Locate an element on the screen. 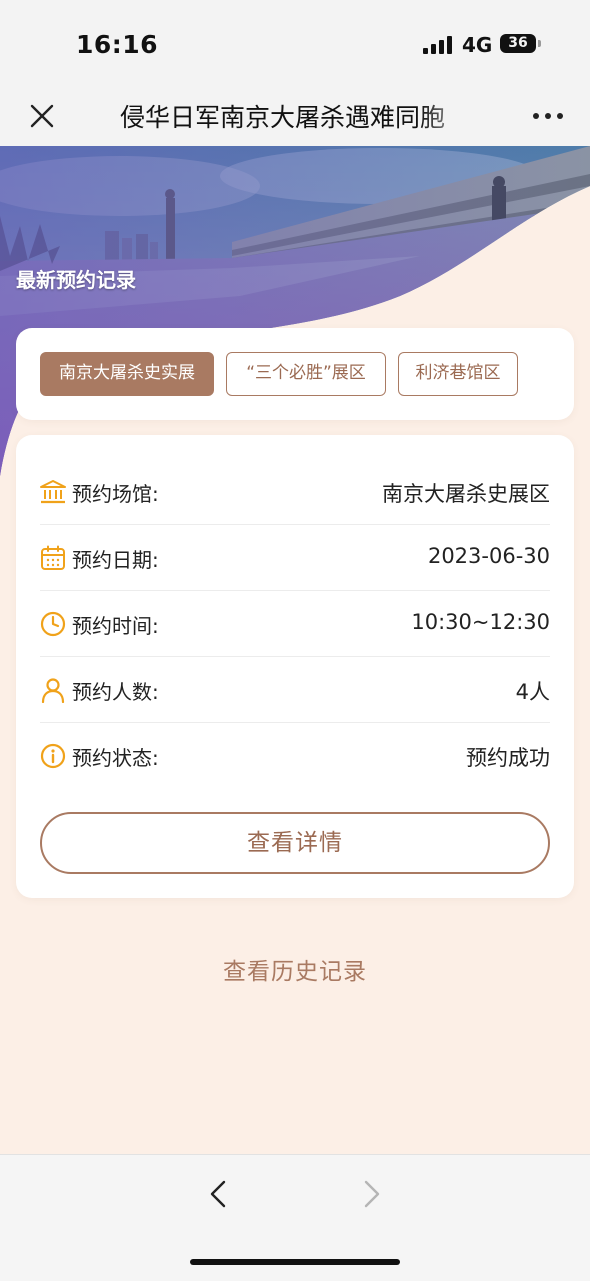 This screenshot has width=590, height=1281. network-type: 4G is located at coordinates (477, 45).